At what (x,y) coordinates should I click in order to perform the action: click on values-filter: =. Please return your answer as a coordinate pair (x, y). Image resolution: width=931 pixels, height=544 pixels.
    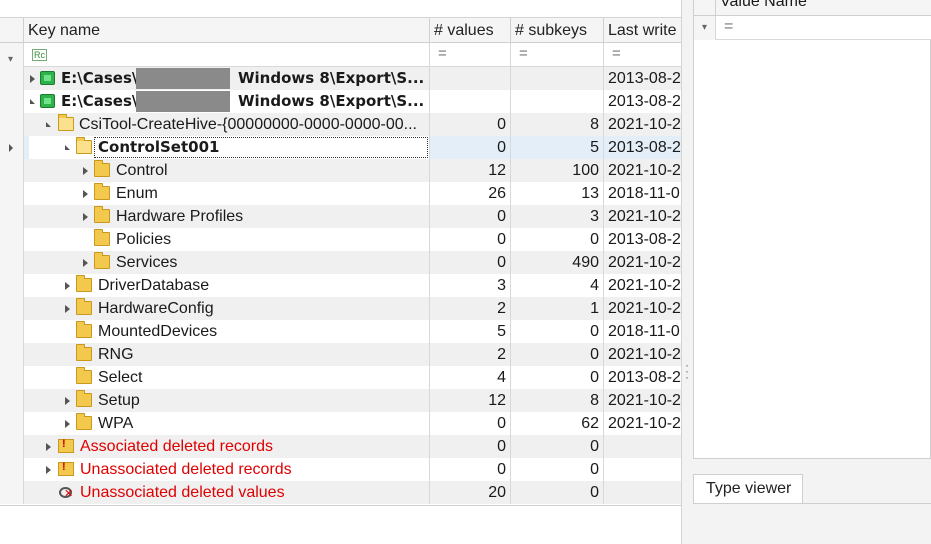
    Looking at the image, I should click on (470, 55).